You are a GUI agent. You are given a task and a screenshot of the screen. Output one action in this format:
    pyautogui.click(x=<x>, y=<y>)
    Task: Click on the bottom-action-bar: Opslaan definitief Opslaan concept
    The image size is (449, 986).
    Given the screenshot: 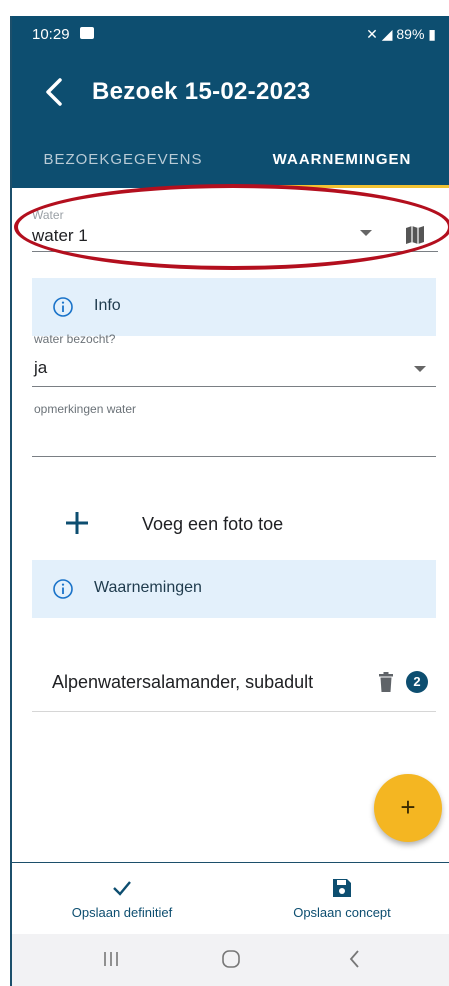 What is the action you would take?
    pyautogui.click(x=230, y=898)
    